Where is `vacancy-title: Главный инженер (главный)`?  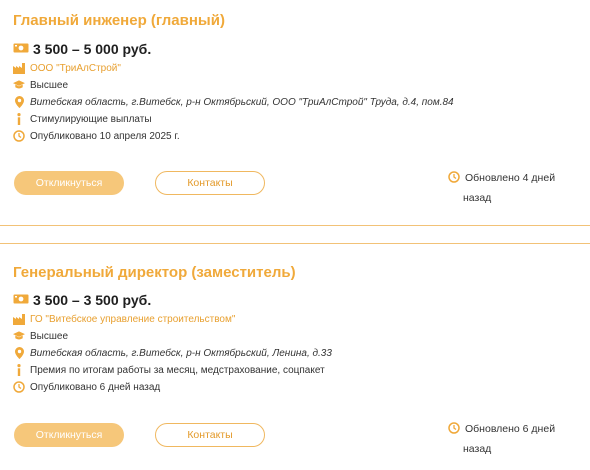
vacancy-title: Главный инженер (главный) is located at coordinates (119, 20).